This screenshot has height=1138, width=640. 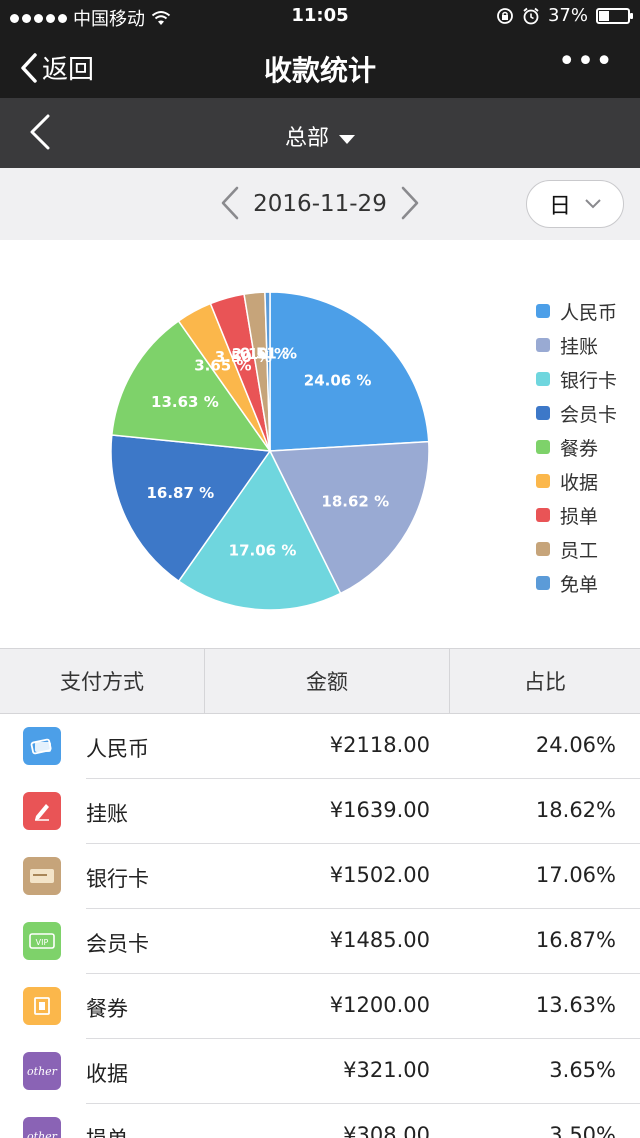 I want to click on pie-data-label: 18.62 %, so click(x=355, y=501).